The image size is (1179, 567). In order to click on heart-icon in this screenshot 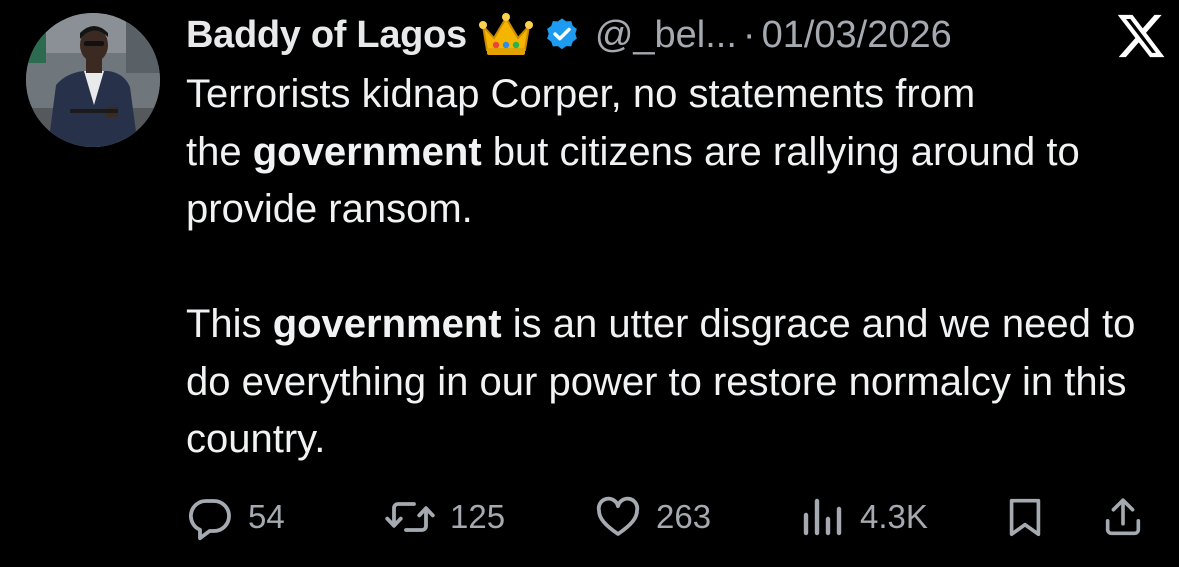, I will do `click(618, 517)`.